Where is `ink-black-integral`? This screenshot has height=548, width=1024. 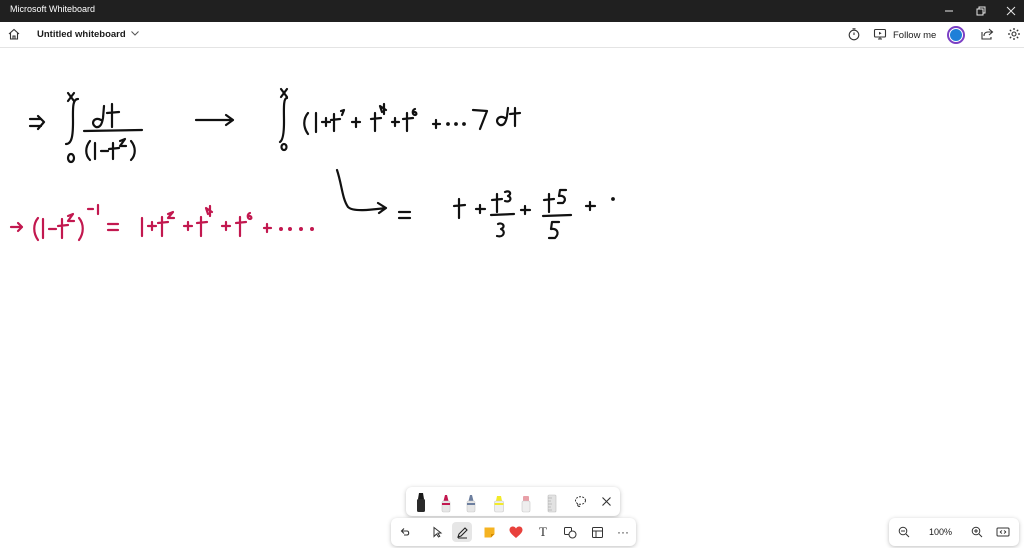 ink-black-integral is located at coordinates (275, 125).